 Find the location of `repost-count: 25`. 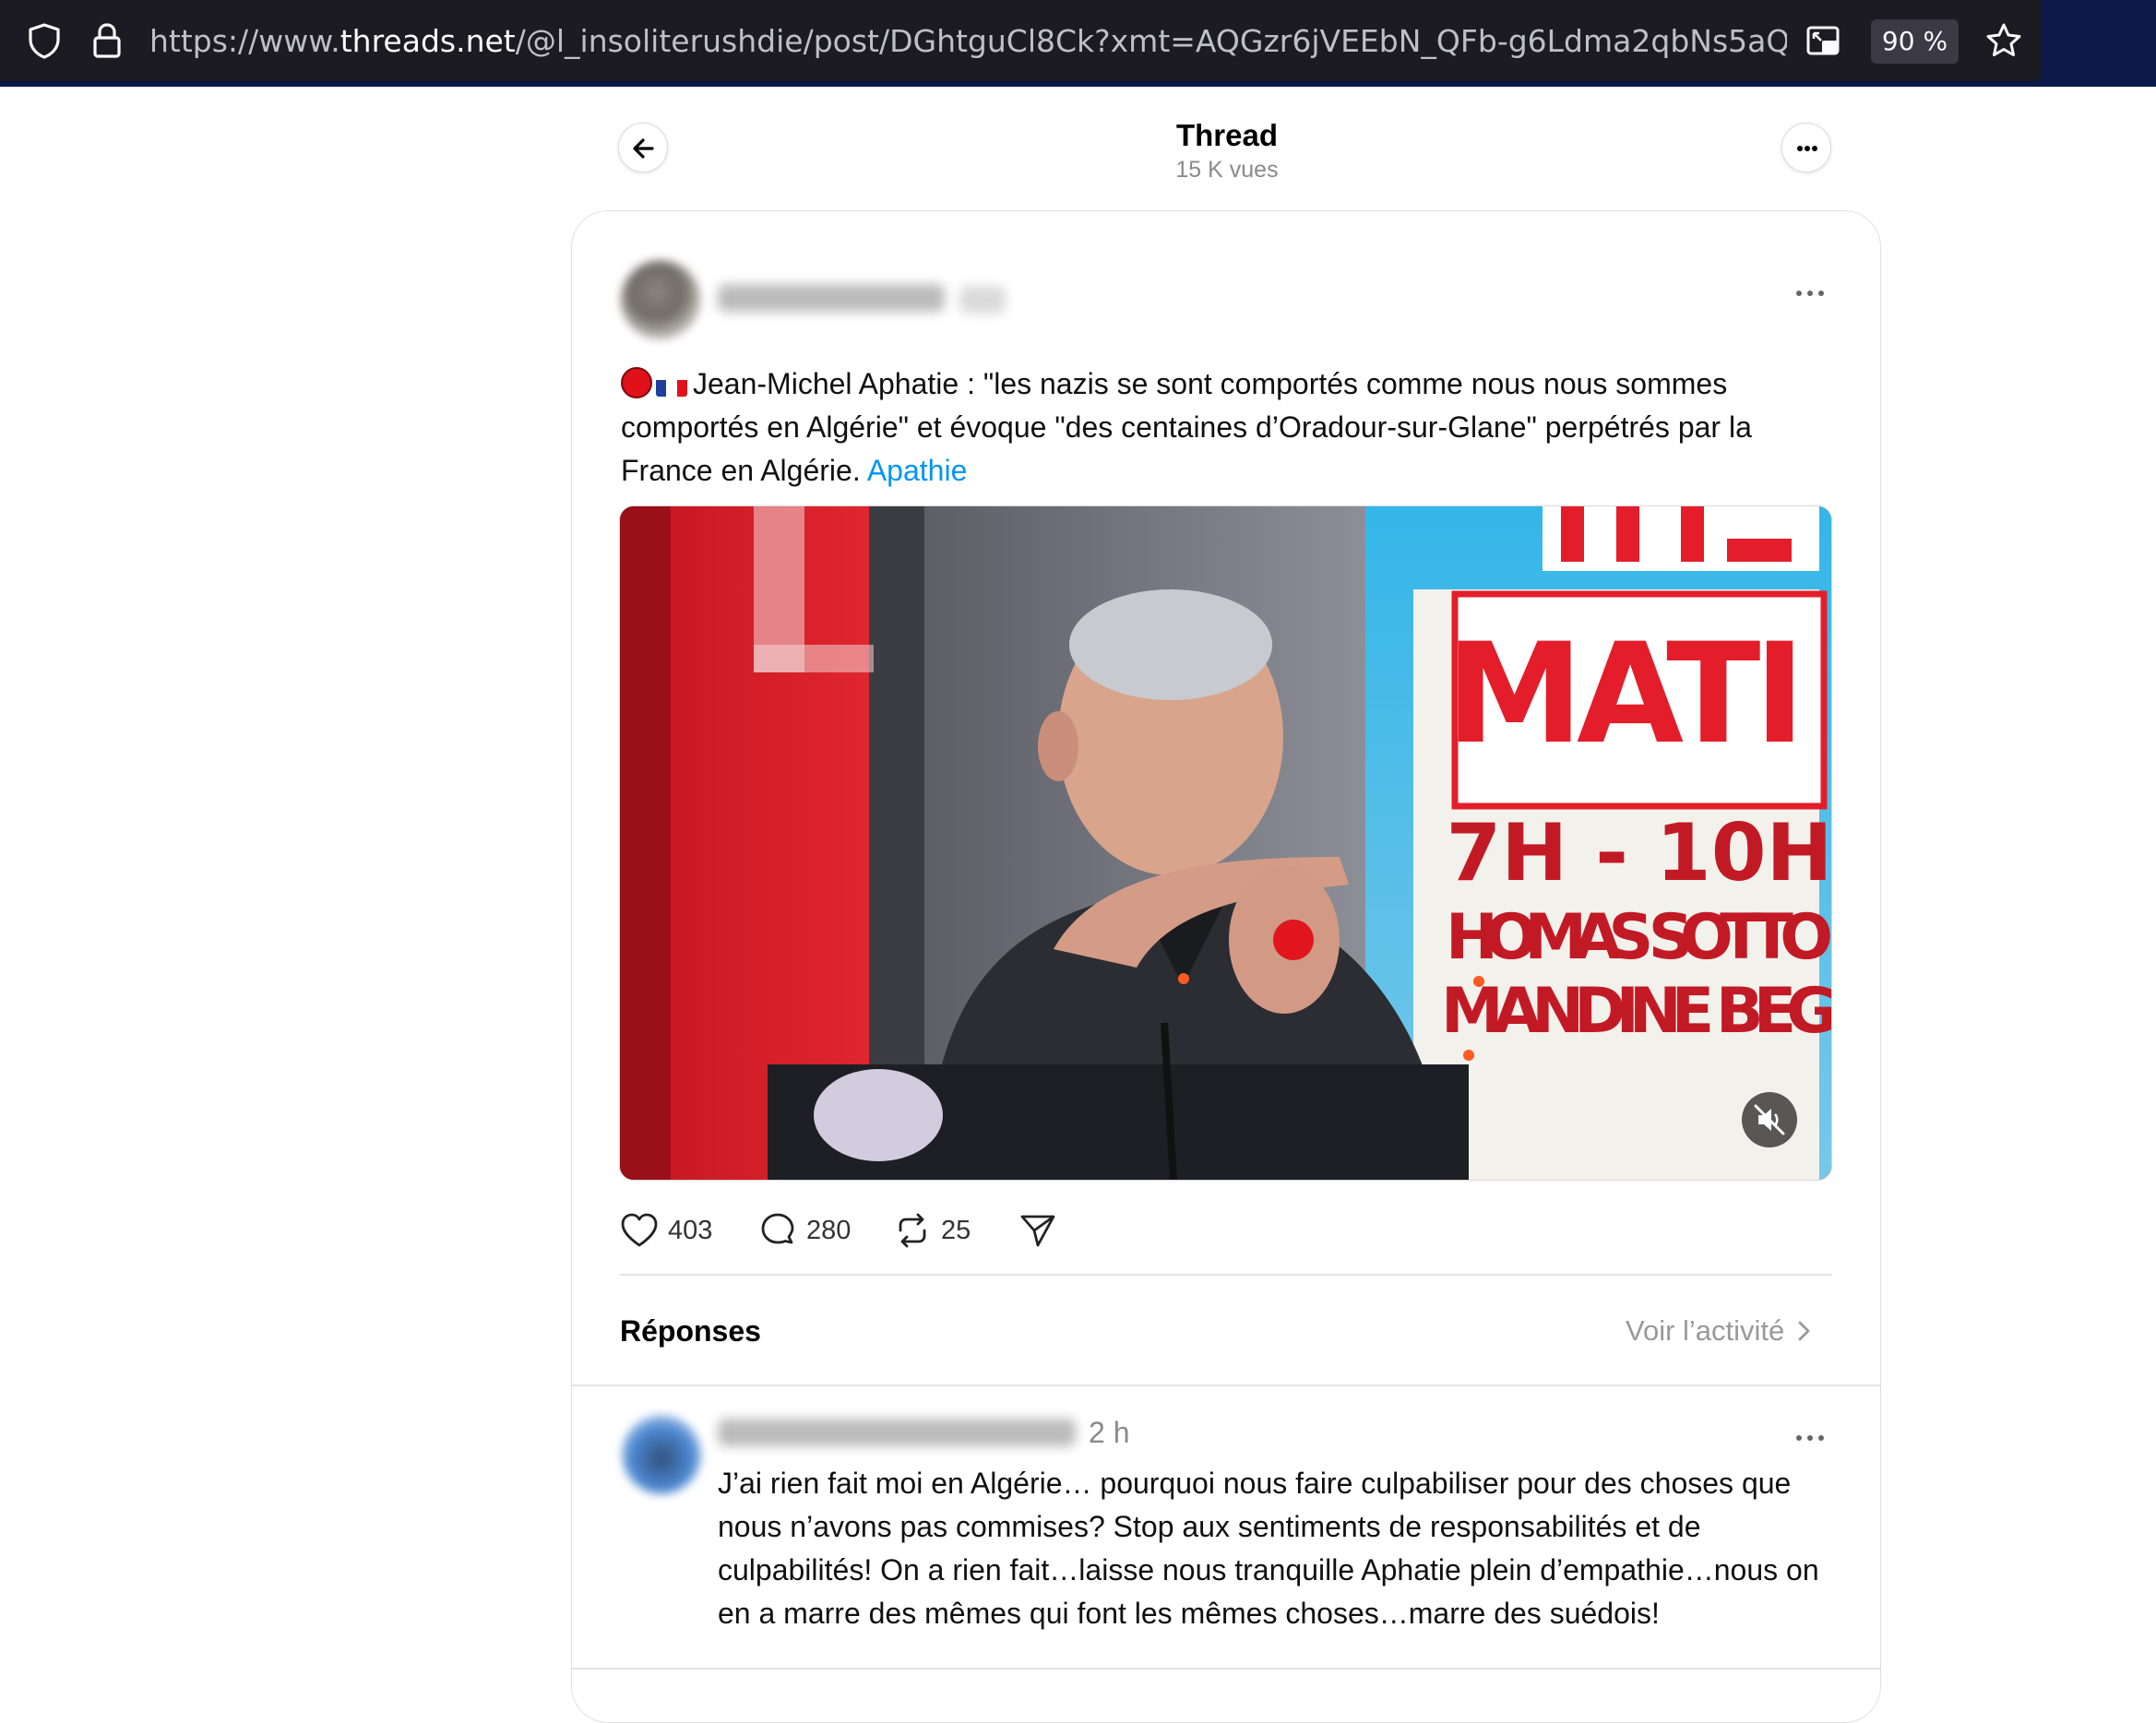

repost-count: 25 is located at coordinates (956, 1230).